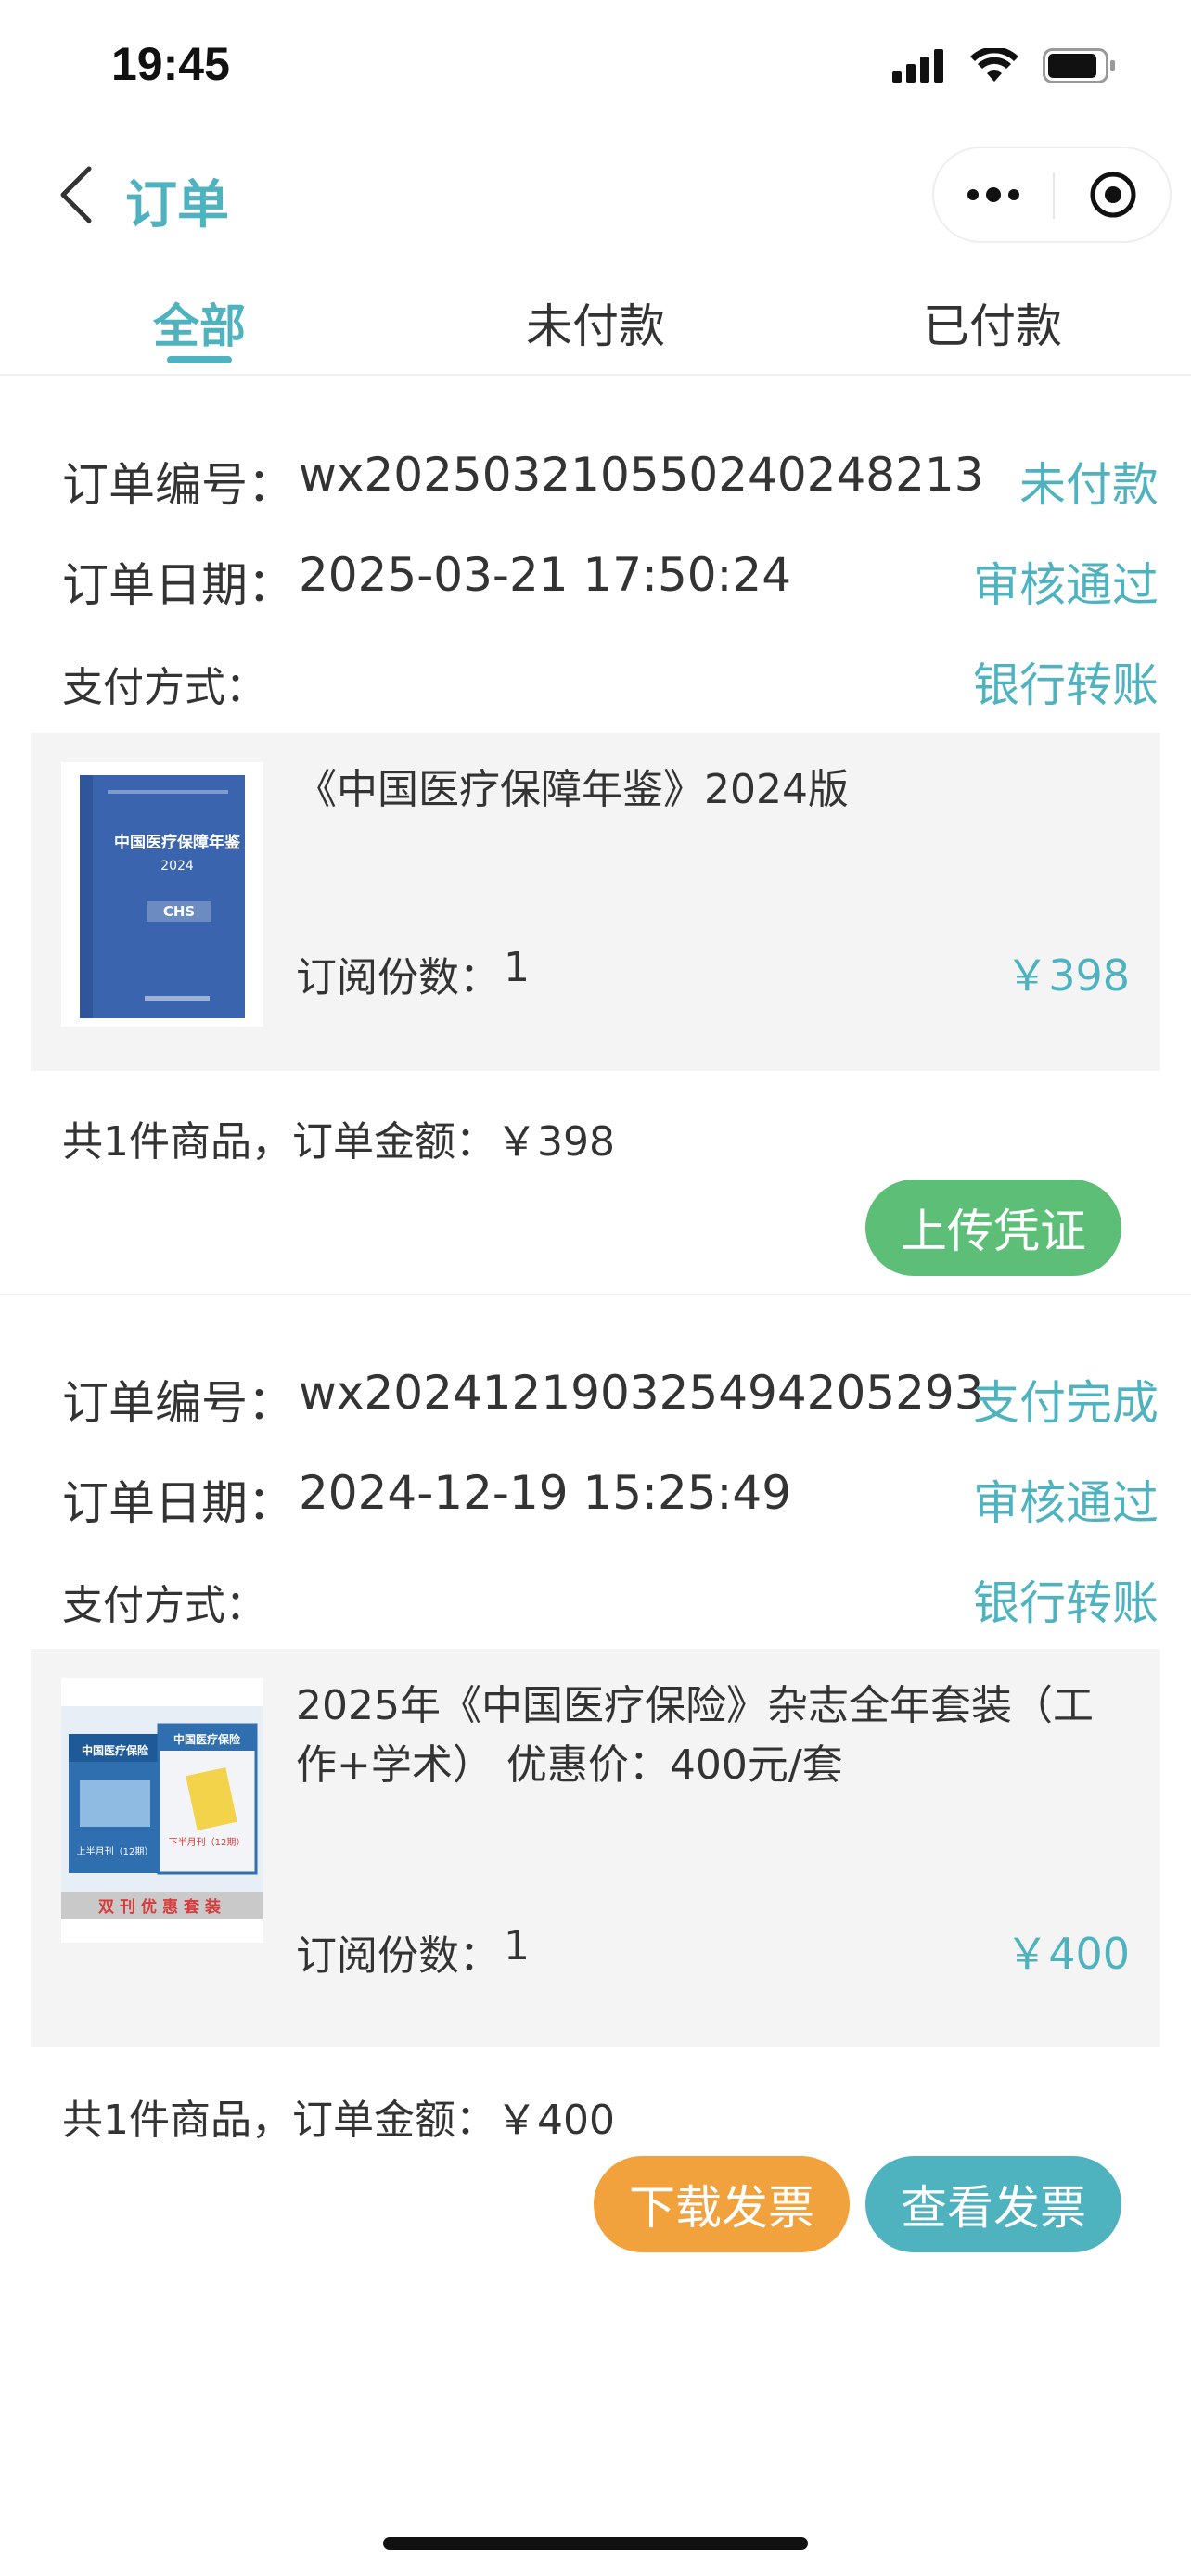 The height and width of the screenshot is (2576, 1191). I want to click on tab-all: 全部, so click(199, 323).